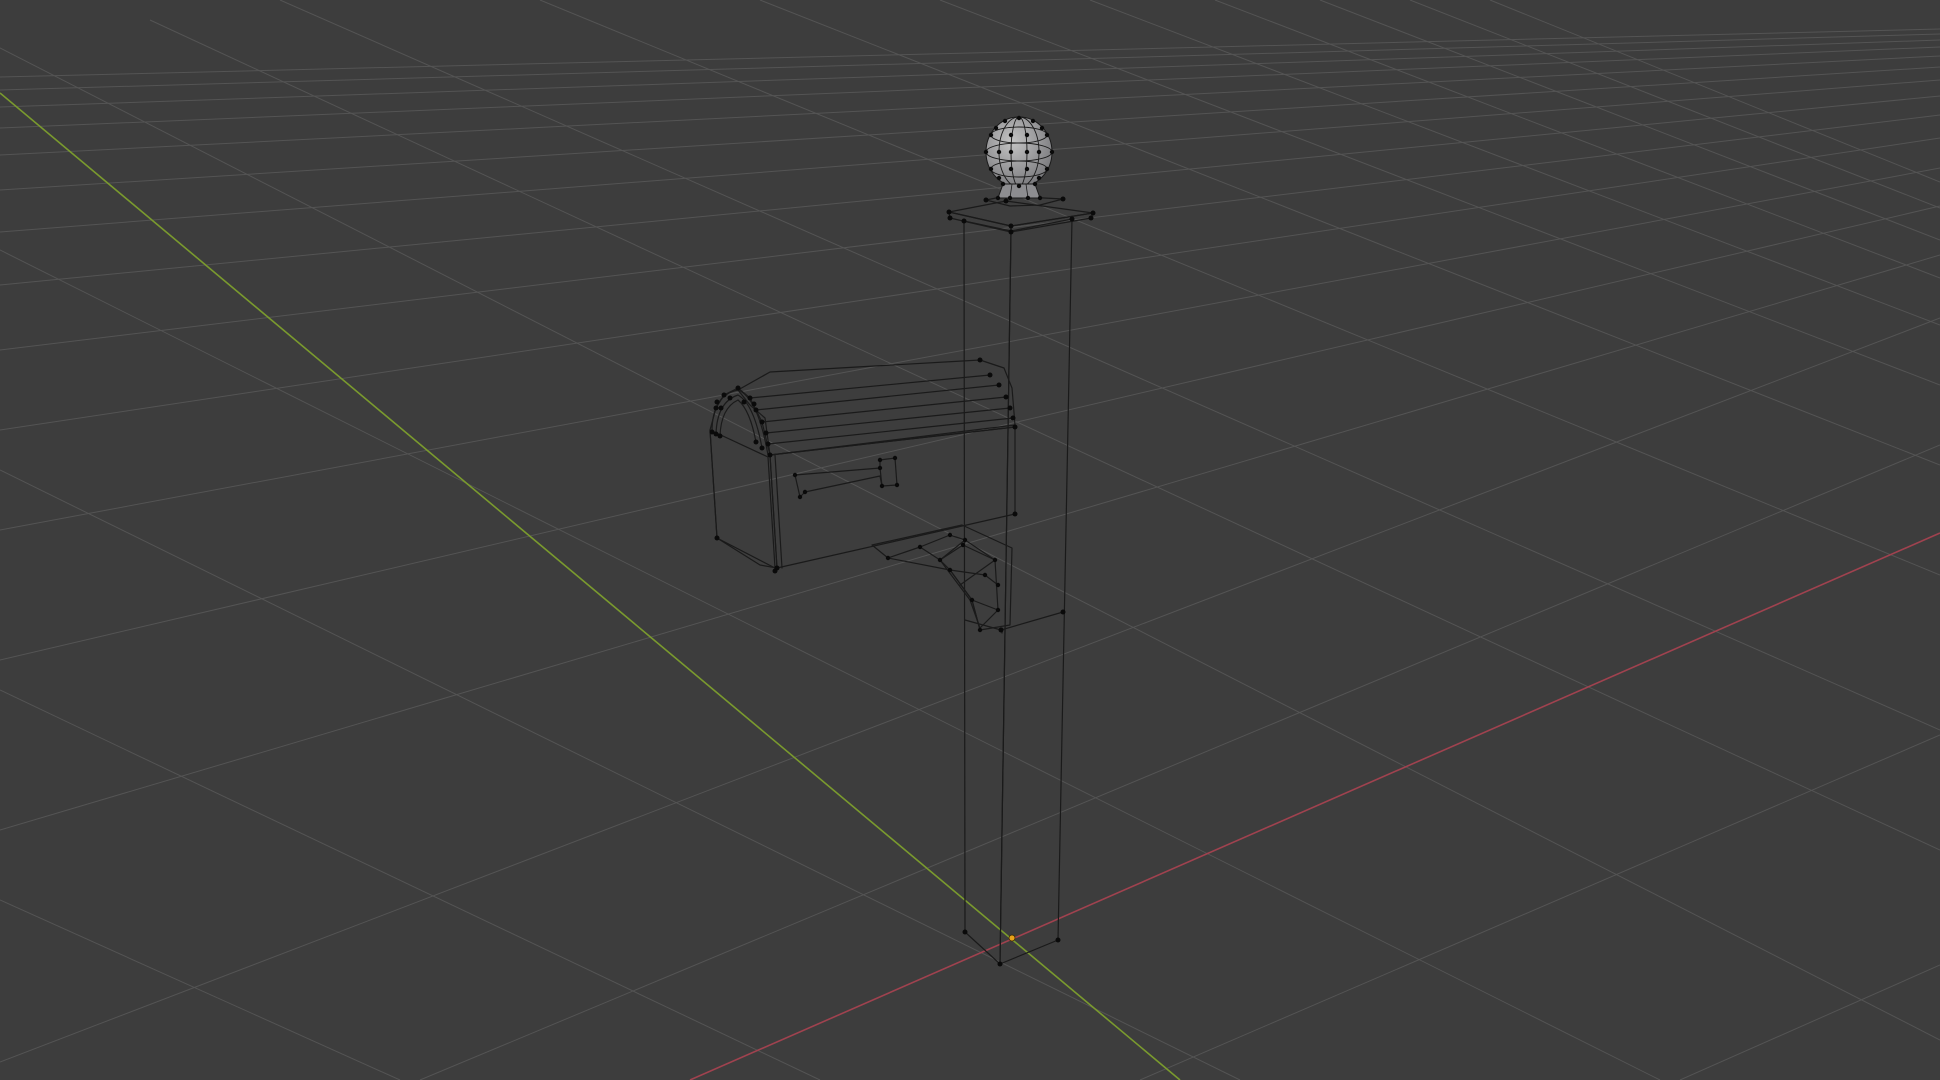 This screenshot has width=1940, height=1080. What do you see at coordinates (846, 477) in the screenshot?
I see `mailbox-flag` at bounding box center [846, 477].